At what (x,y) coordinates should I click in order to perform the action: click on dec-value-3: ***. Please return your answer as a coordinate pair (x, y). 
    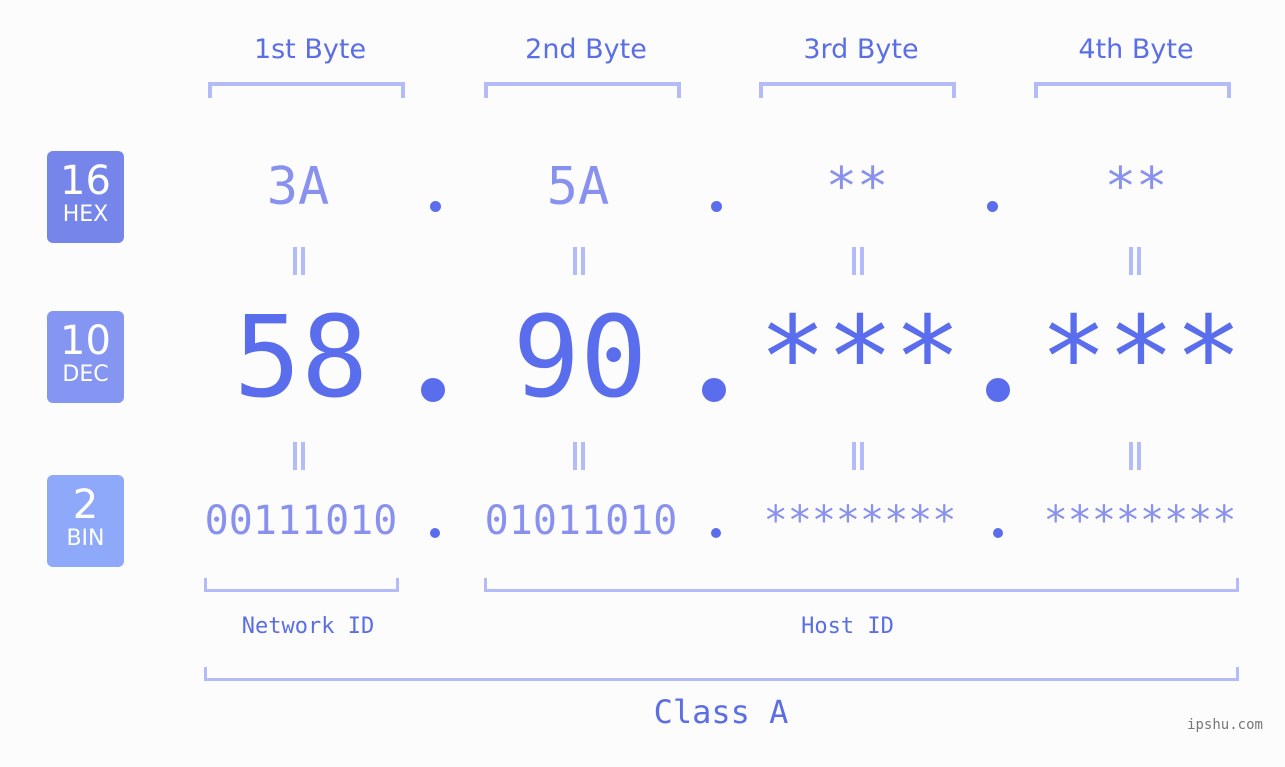
    Looking at the image, I should click on (860, 358).